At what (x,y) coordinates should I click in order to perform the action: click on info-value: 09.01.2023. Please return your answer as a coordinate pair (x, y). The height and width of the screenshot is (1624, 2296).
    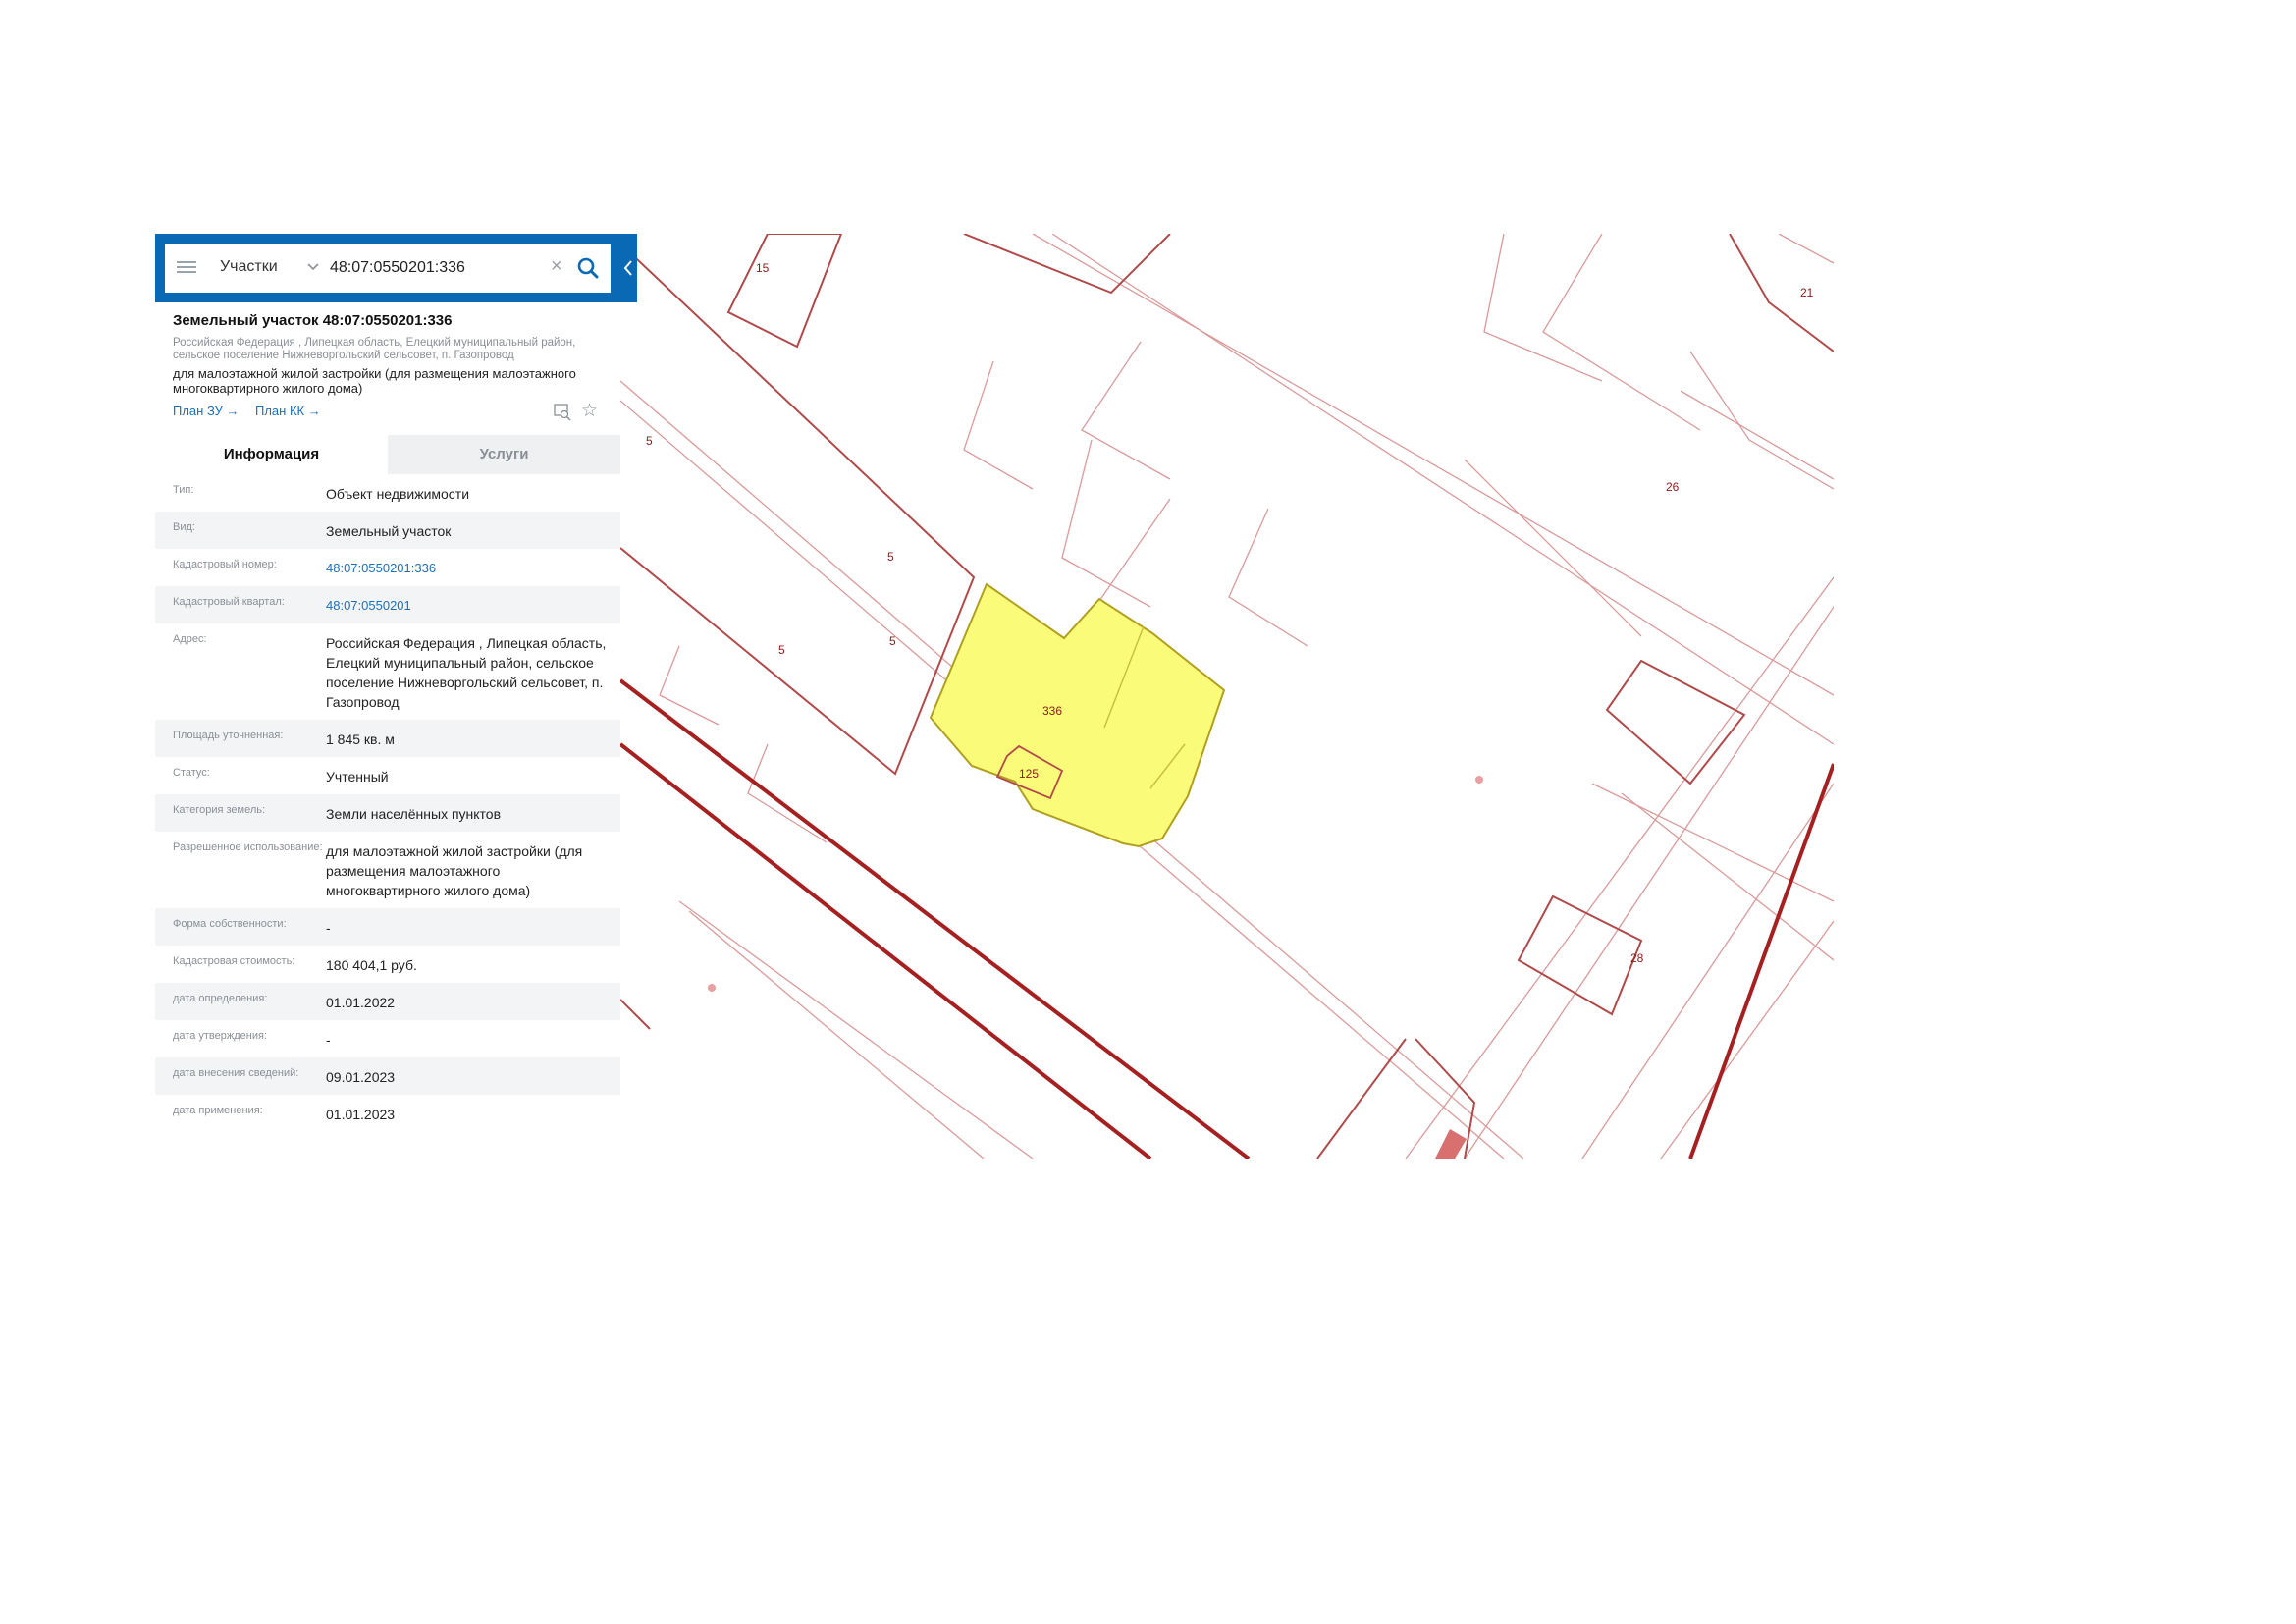
    Looking at the image, I should click on (361, 1077).